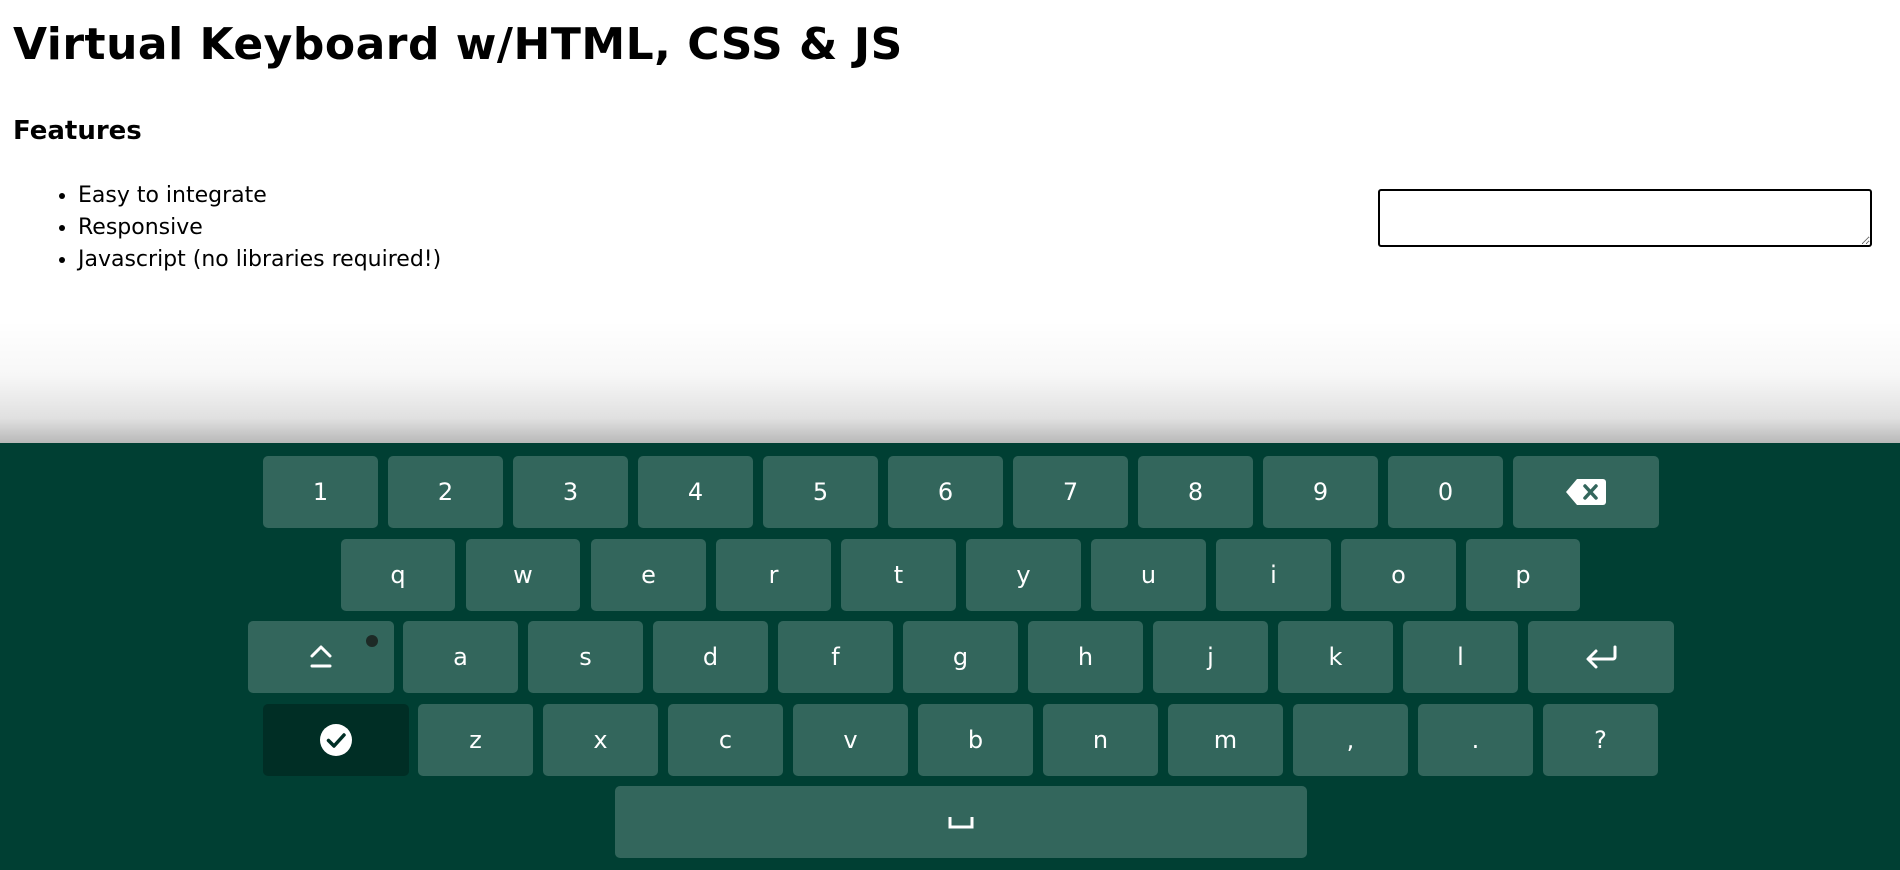 This screenshot has height=870, width=1900. I want to click on key-s: s, so click(585, 657).